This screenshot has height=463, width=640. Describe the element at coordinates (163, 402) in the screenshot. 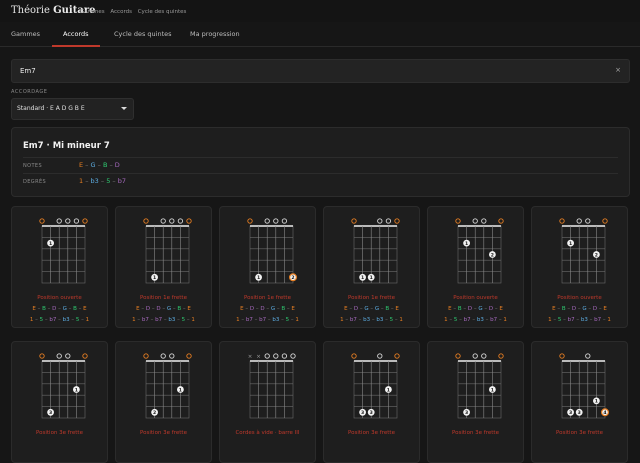

I see `voicing-card: 2 1 Position 3e frette` at that location.